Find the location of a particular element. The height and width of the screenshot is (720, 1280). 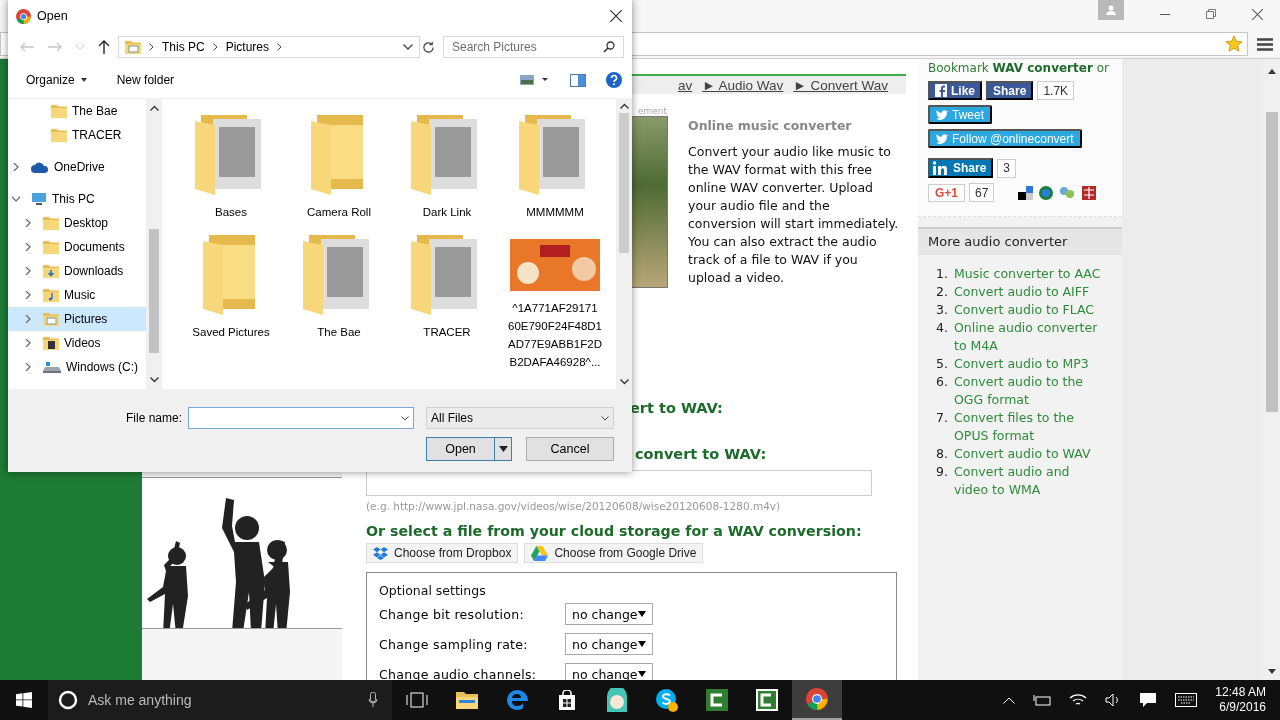

share-count: 1.7K is located at coordinates (1056, 90).